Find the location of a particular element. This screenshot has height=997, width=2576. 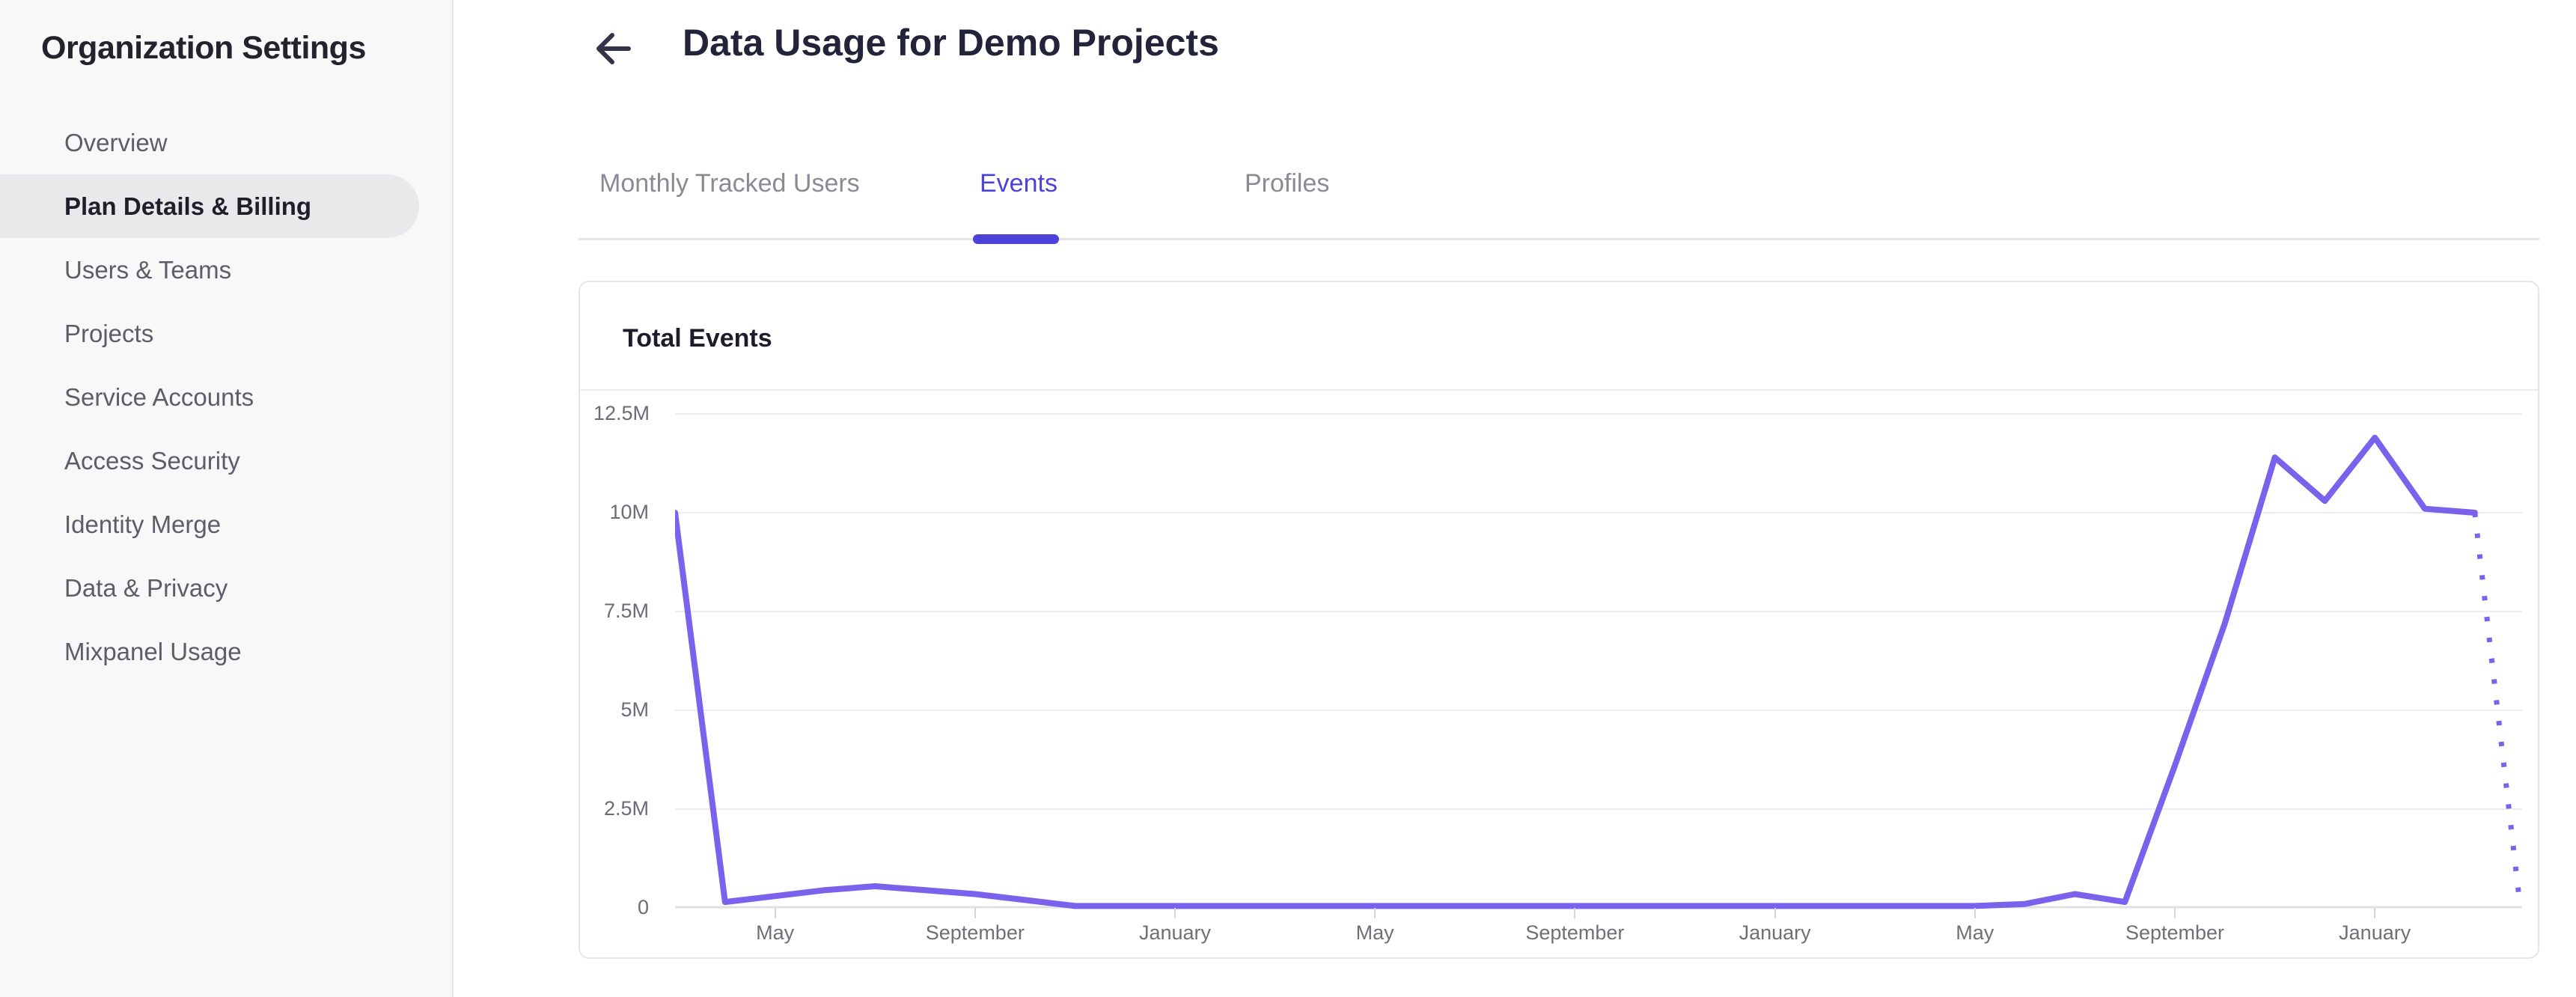

sidebar-item-data-privacy: Data & Privacy is located at coordinates (226, 588).